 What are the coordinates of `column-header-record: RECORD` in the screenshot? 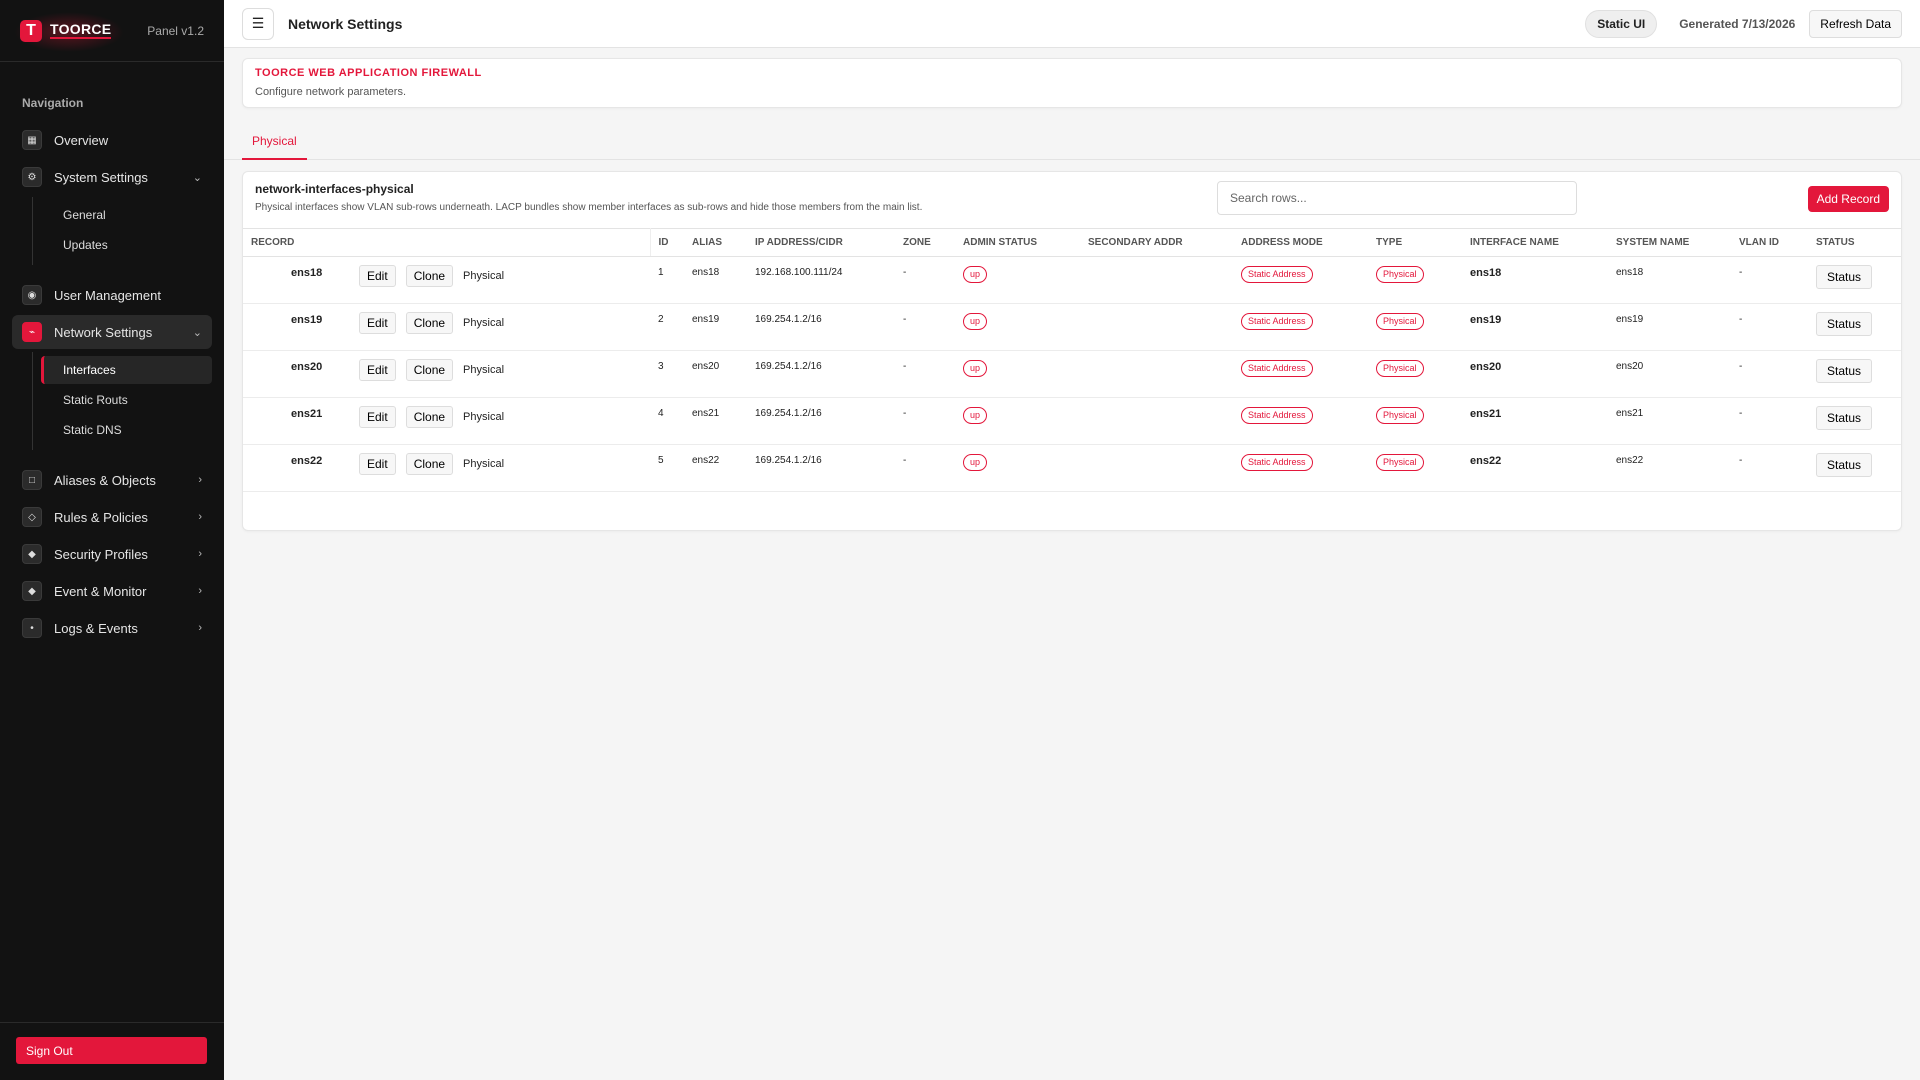 It's located at (447, 242).